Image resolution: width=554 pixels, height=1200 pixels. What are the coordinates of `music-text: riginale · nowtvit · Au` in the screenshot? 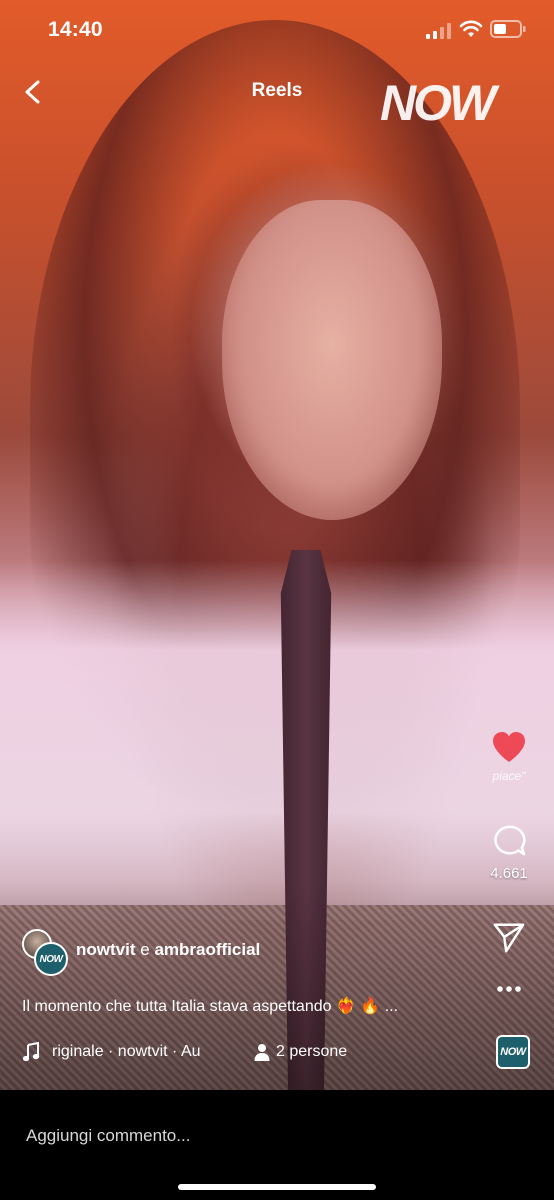 It's located at (152, 1052).